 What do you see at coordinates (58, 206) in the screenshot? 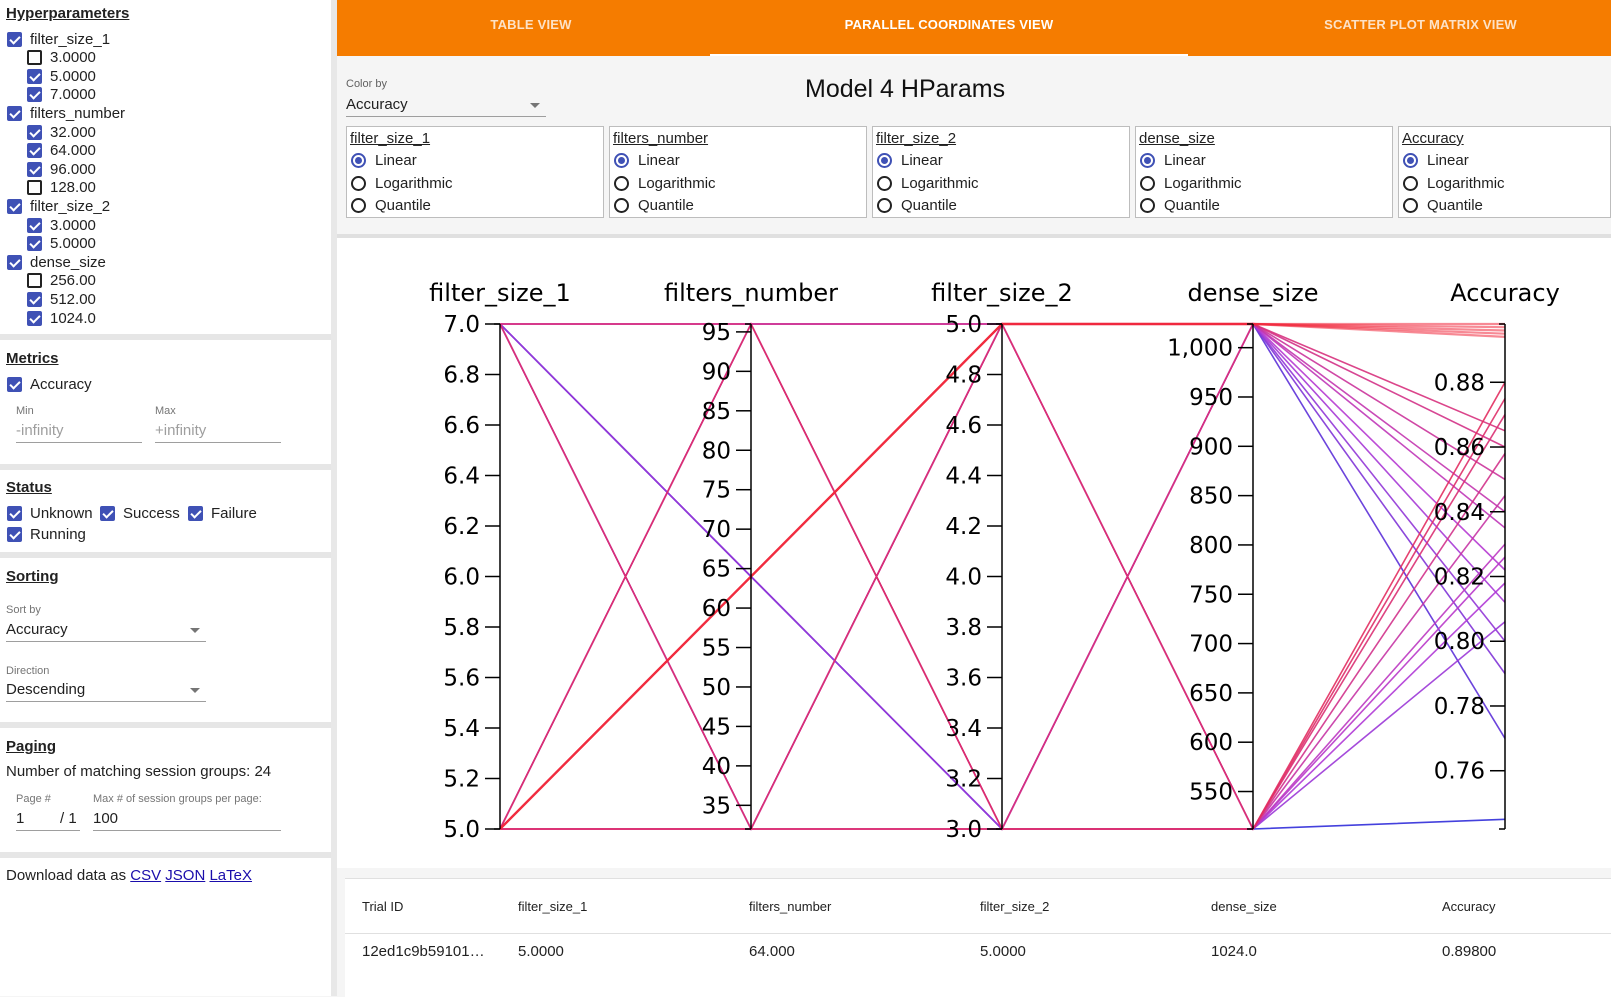
I see `hparam-filter-size-2-checkbox: filter_size_2` at bounding box center [58, 206].